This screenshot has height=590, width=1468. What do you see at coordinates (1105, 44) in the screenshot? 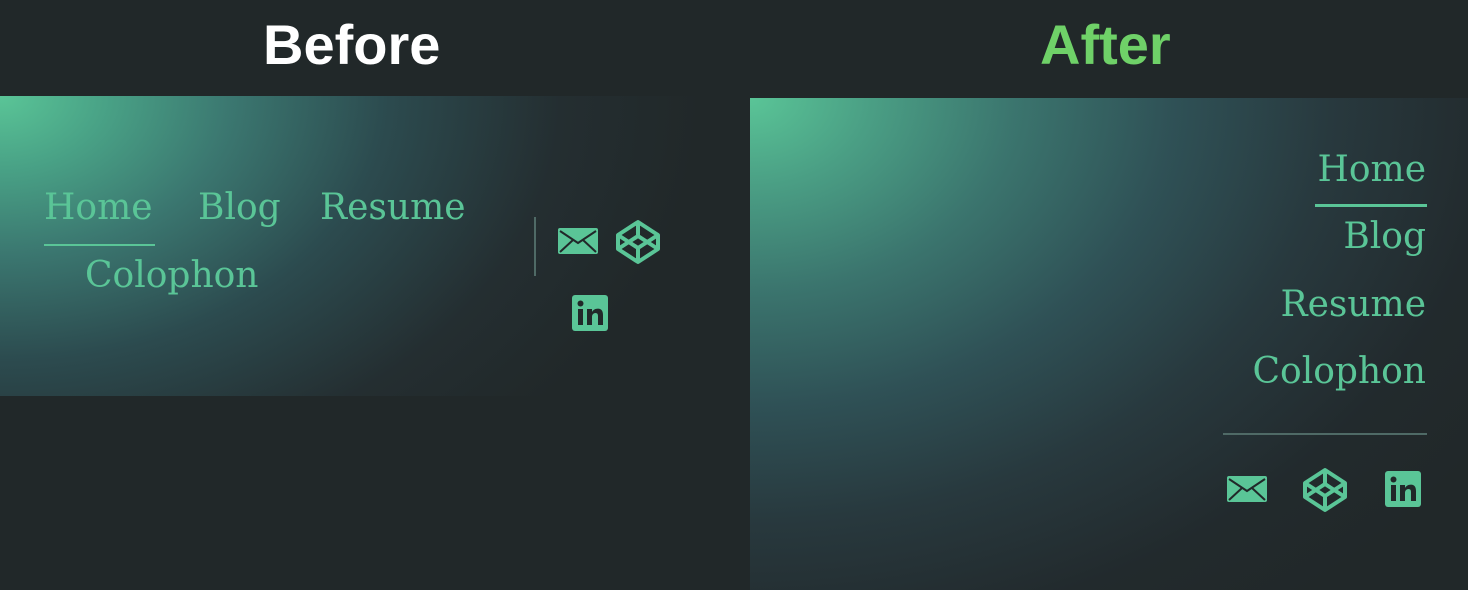
I see `after-heading: After` at bounding box center [1105, 44].